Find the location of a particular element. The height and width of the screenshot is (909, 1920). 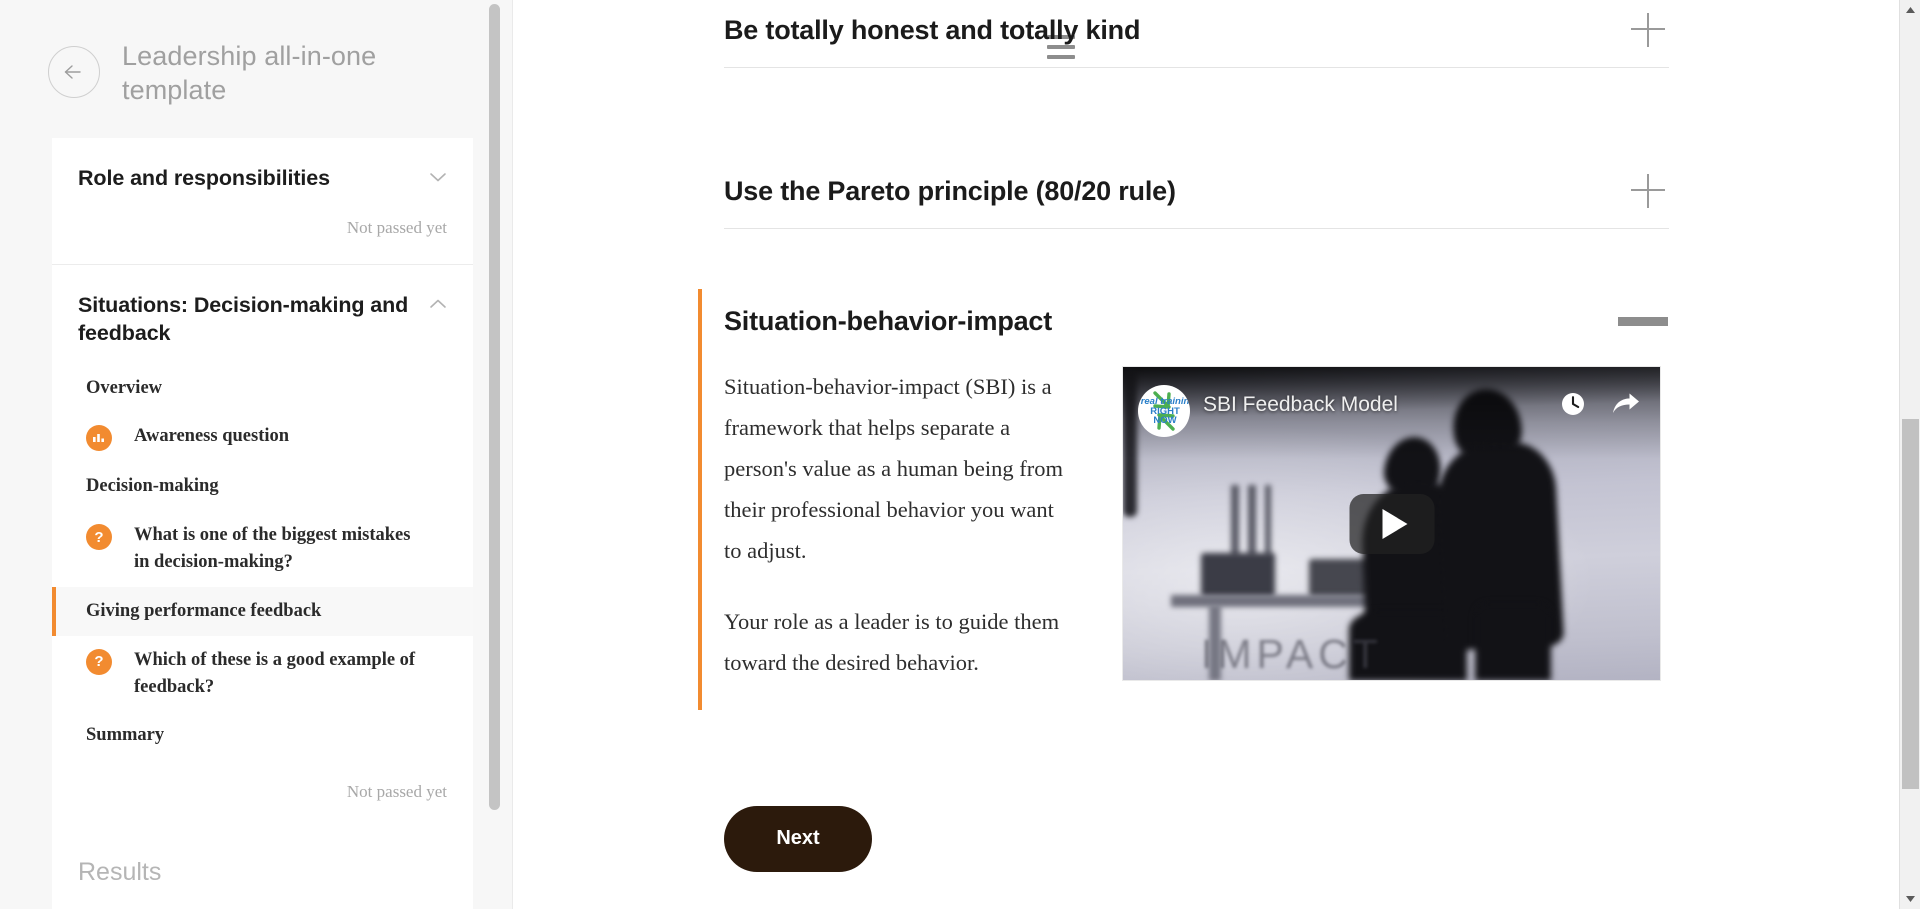

sidebar-item-label: Giving performance feedback is located at coordinates (204, 610).